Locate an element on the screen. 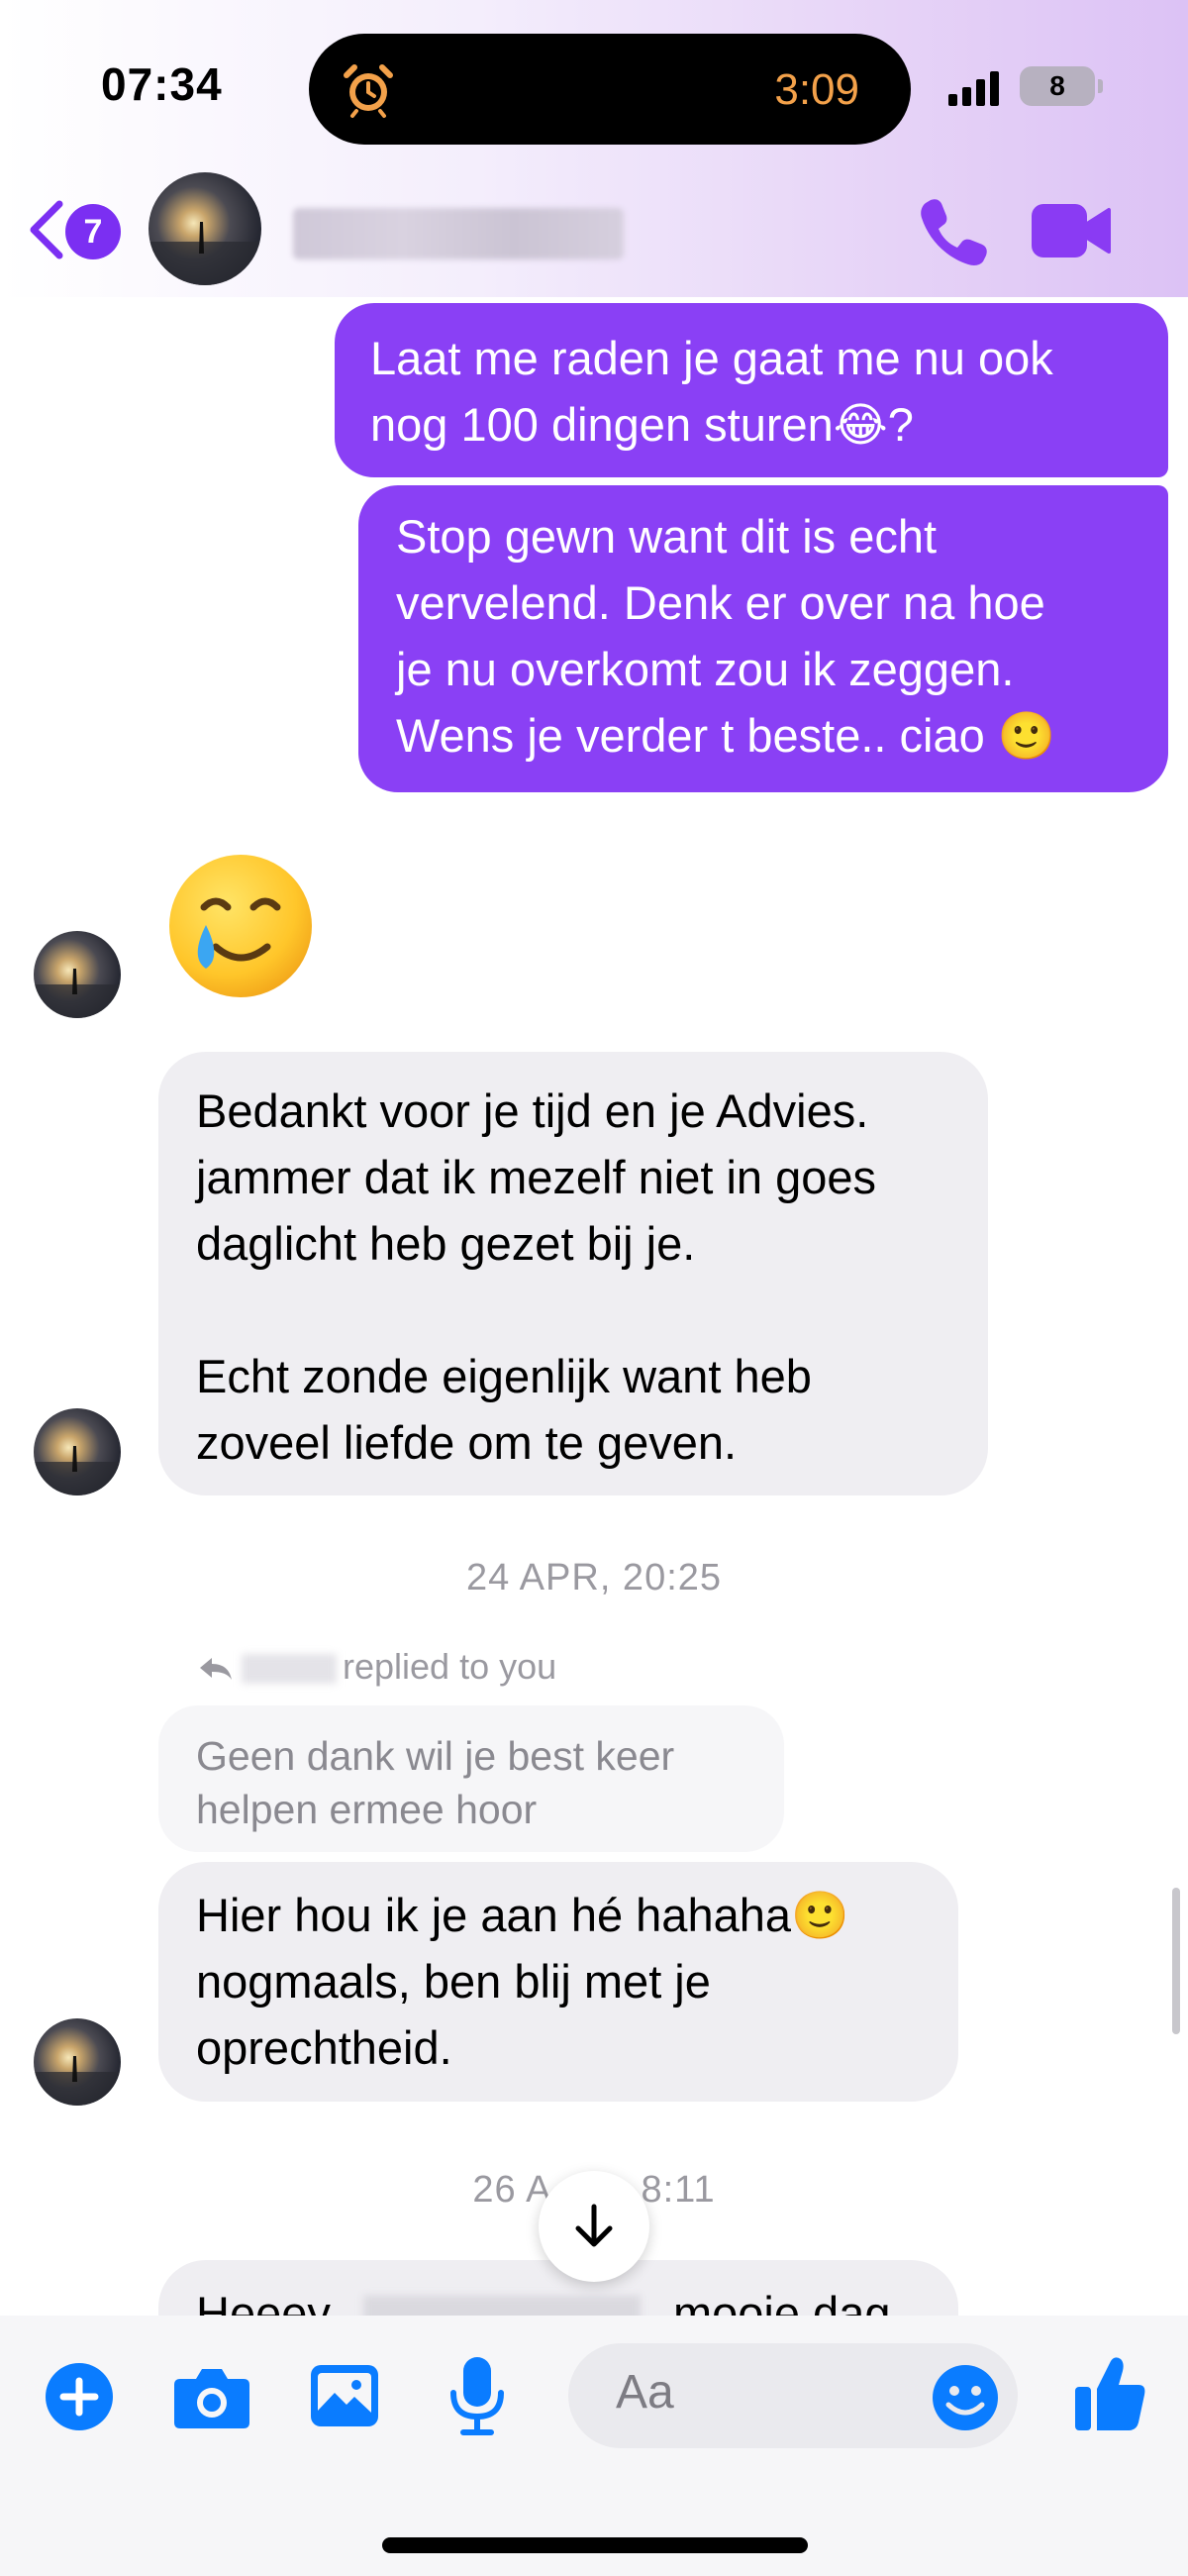 Image resolution: width=1188 pixels, height=2576 pixels. cellular-signal-icon is located at coordinates (973, 88).